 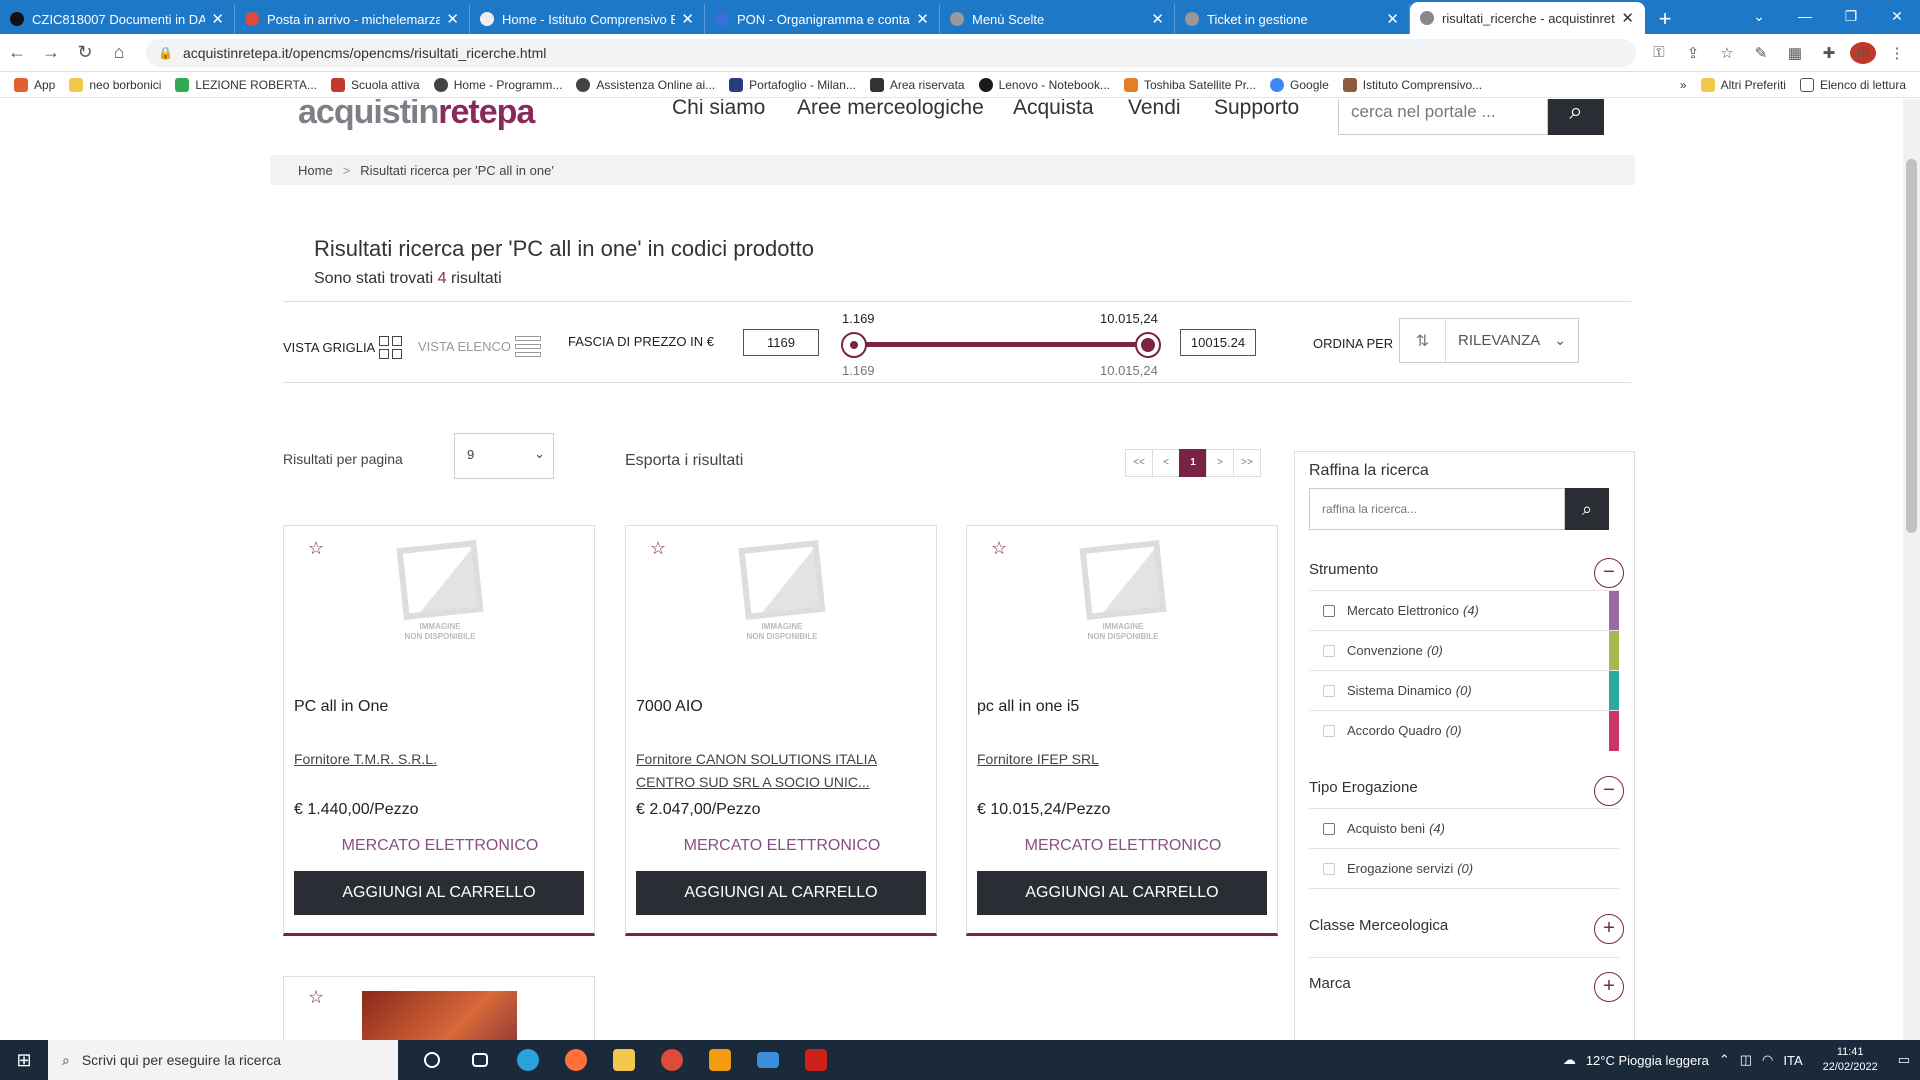 I want to click on price-slider-max-handle, so click(x=1148, y=345).